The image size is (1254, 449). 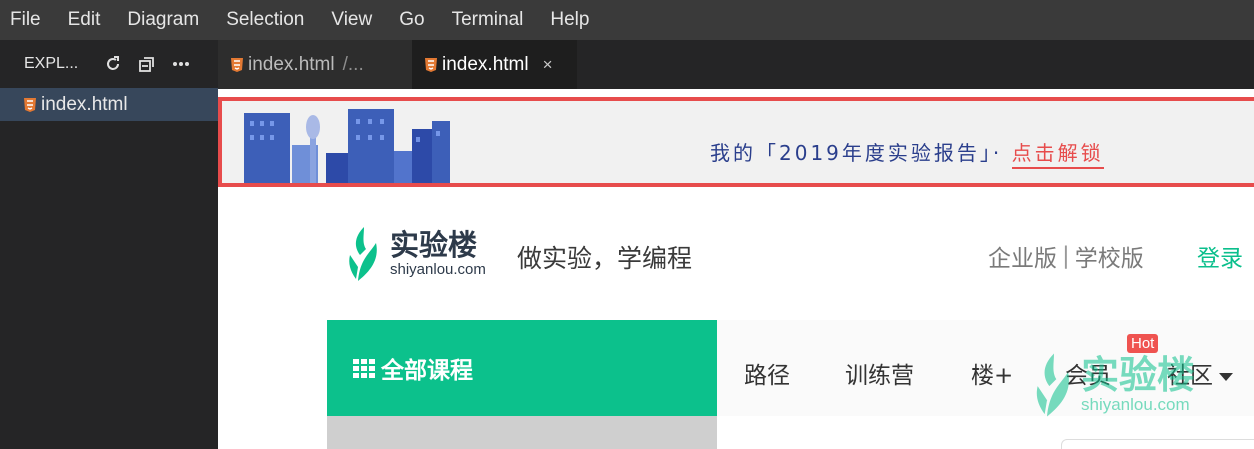 What do you see at coordinates (364, 368) in the screenshot?
I see `grid-icon` at bounding box center [364, 368].